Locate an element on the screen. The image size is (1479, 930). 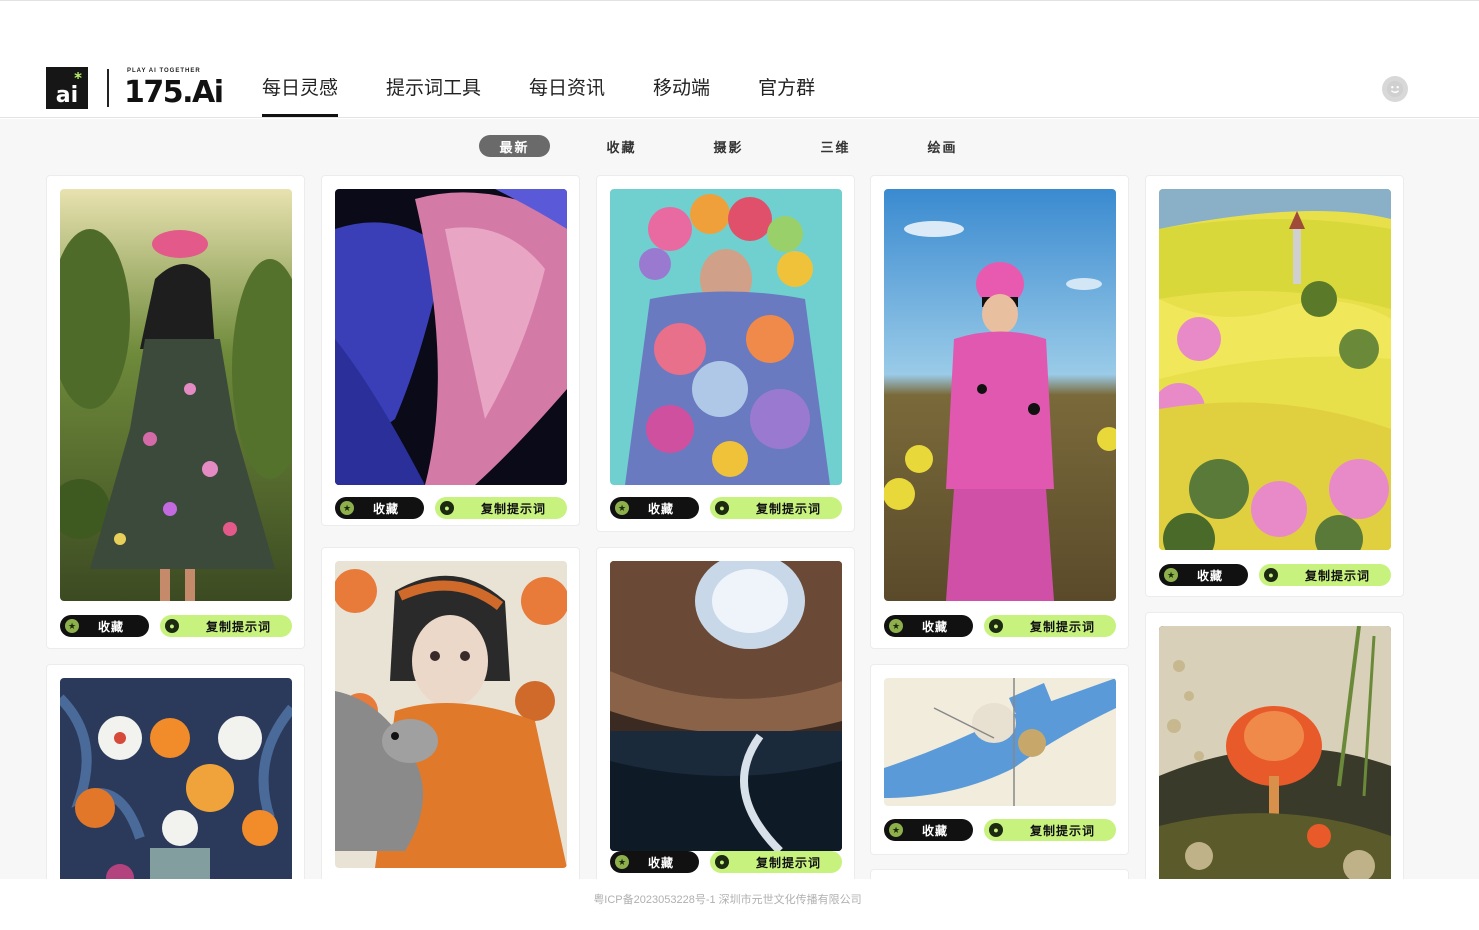
avatar-icon is located at coordinates (1395, 89).